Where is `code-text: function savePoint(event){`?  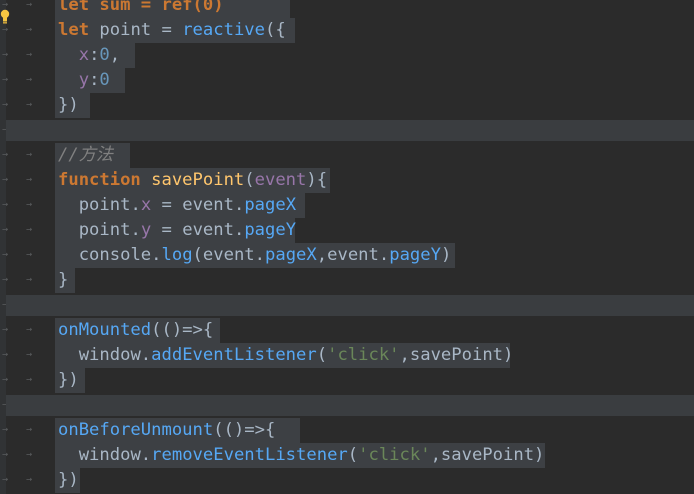 code-text: function savePoint(event){ is located at coordinates (192, 180).